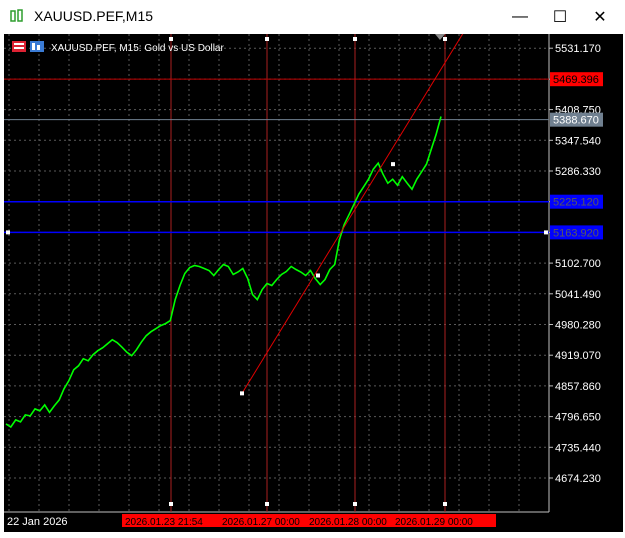 The height and width of the screenshot is (538, 625). Describe the element at coordinates (578, 172) in the screenshot. I see `price-tick-label: 5286.330` at that location.